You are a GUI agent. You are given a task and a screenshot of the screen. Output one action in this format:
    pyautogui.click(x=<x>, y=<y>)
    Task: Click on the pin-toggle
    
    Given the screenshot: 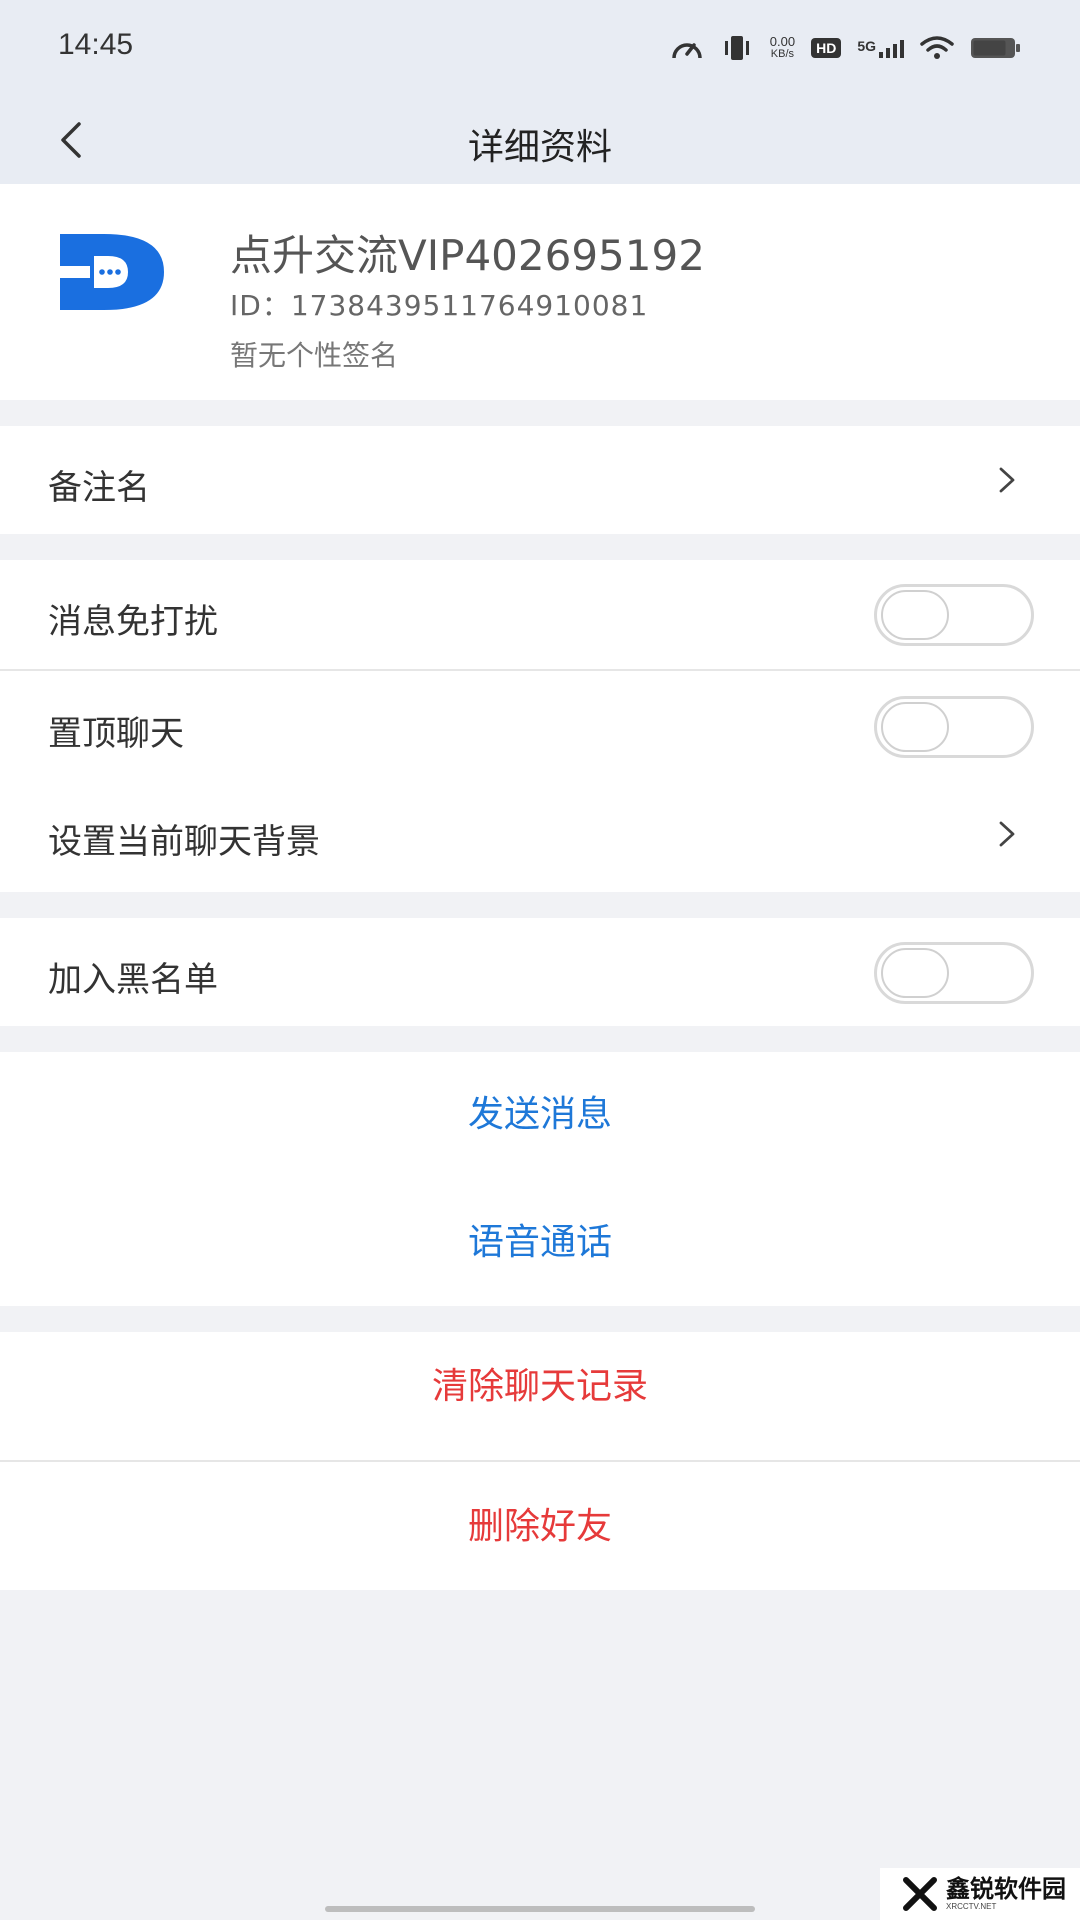 What is the action you would take?
    pyautogui.click(x=954, y=727)
    